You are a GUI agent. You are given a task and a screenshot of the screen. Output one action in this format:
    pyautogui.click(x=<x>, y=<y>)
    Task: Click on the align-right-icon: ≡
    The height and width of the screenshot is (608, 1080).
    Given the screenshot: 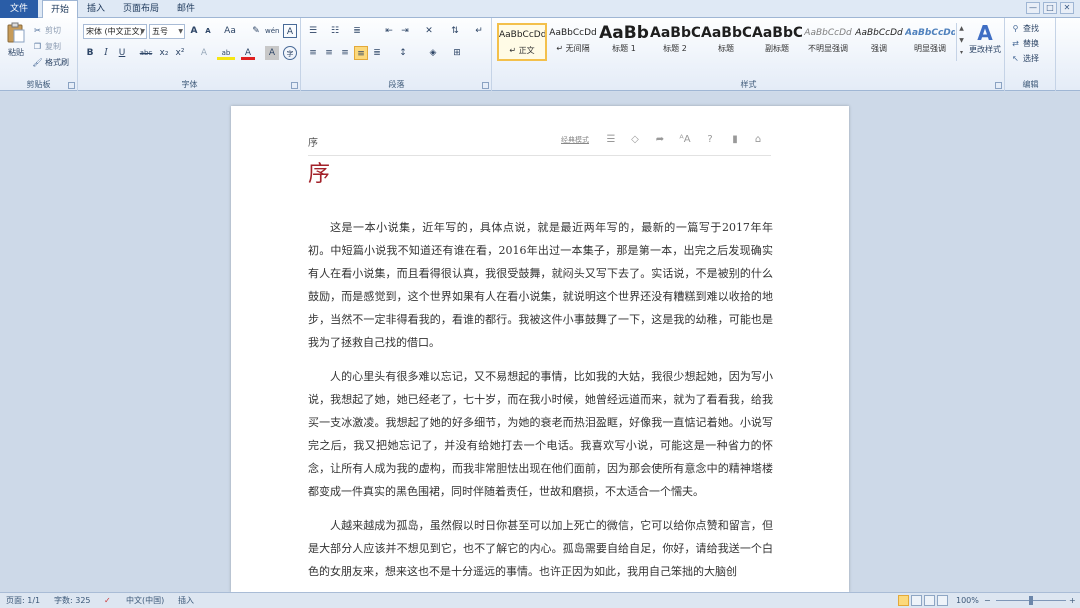 What is the action you would take?
    pyautogui.click(x=345, y=53)
    